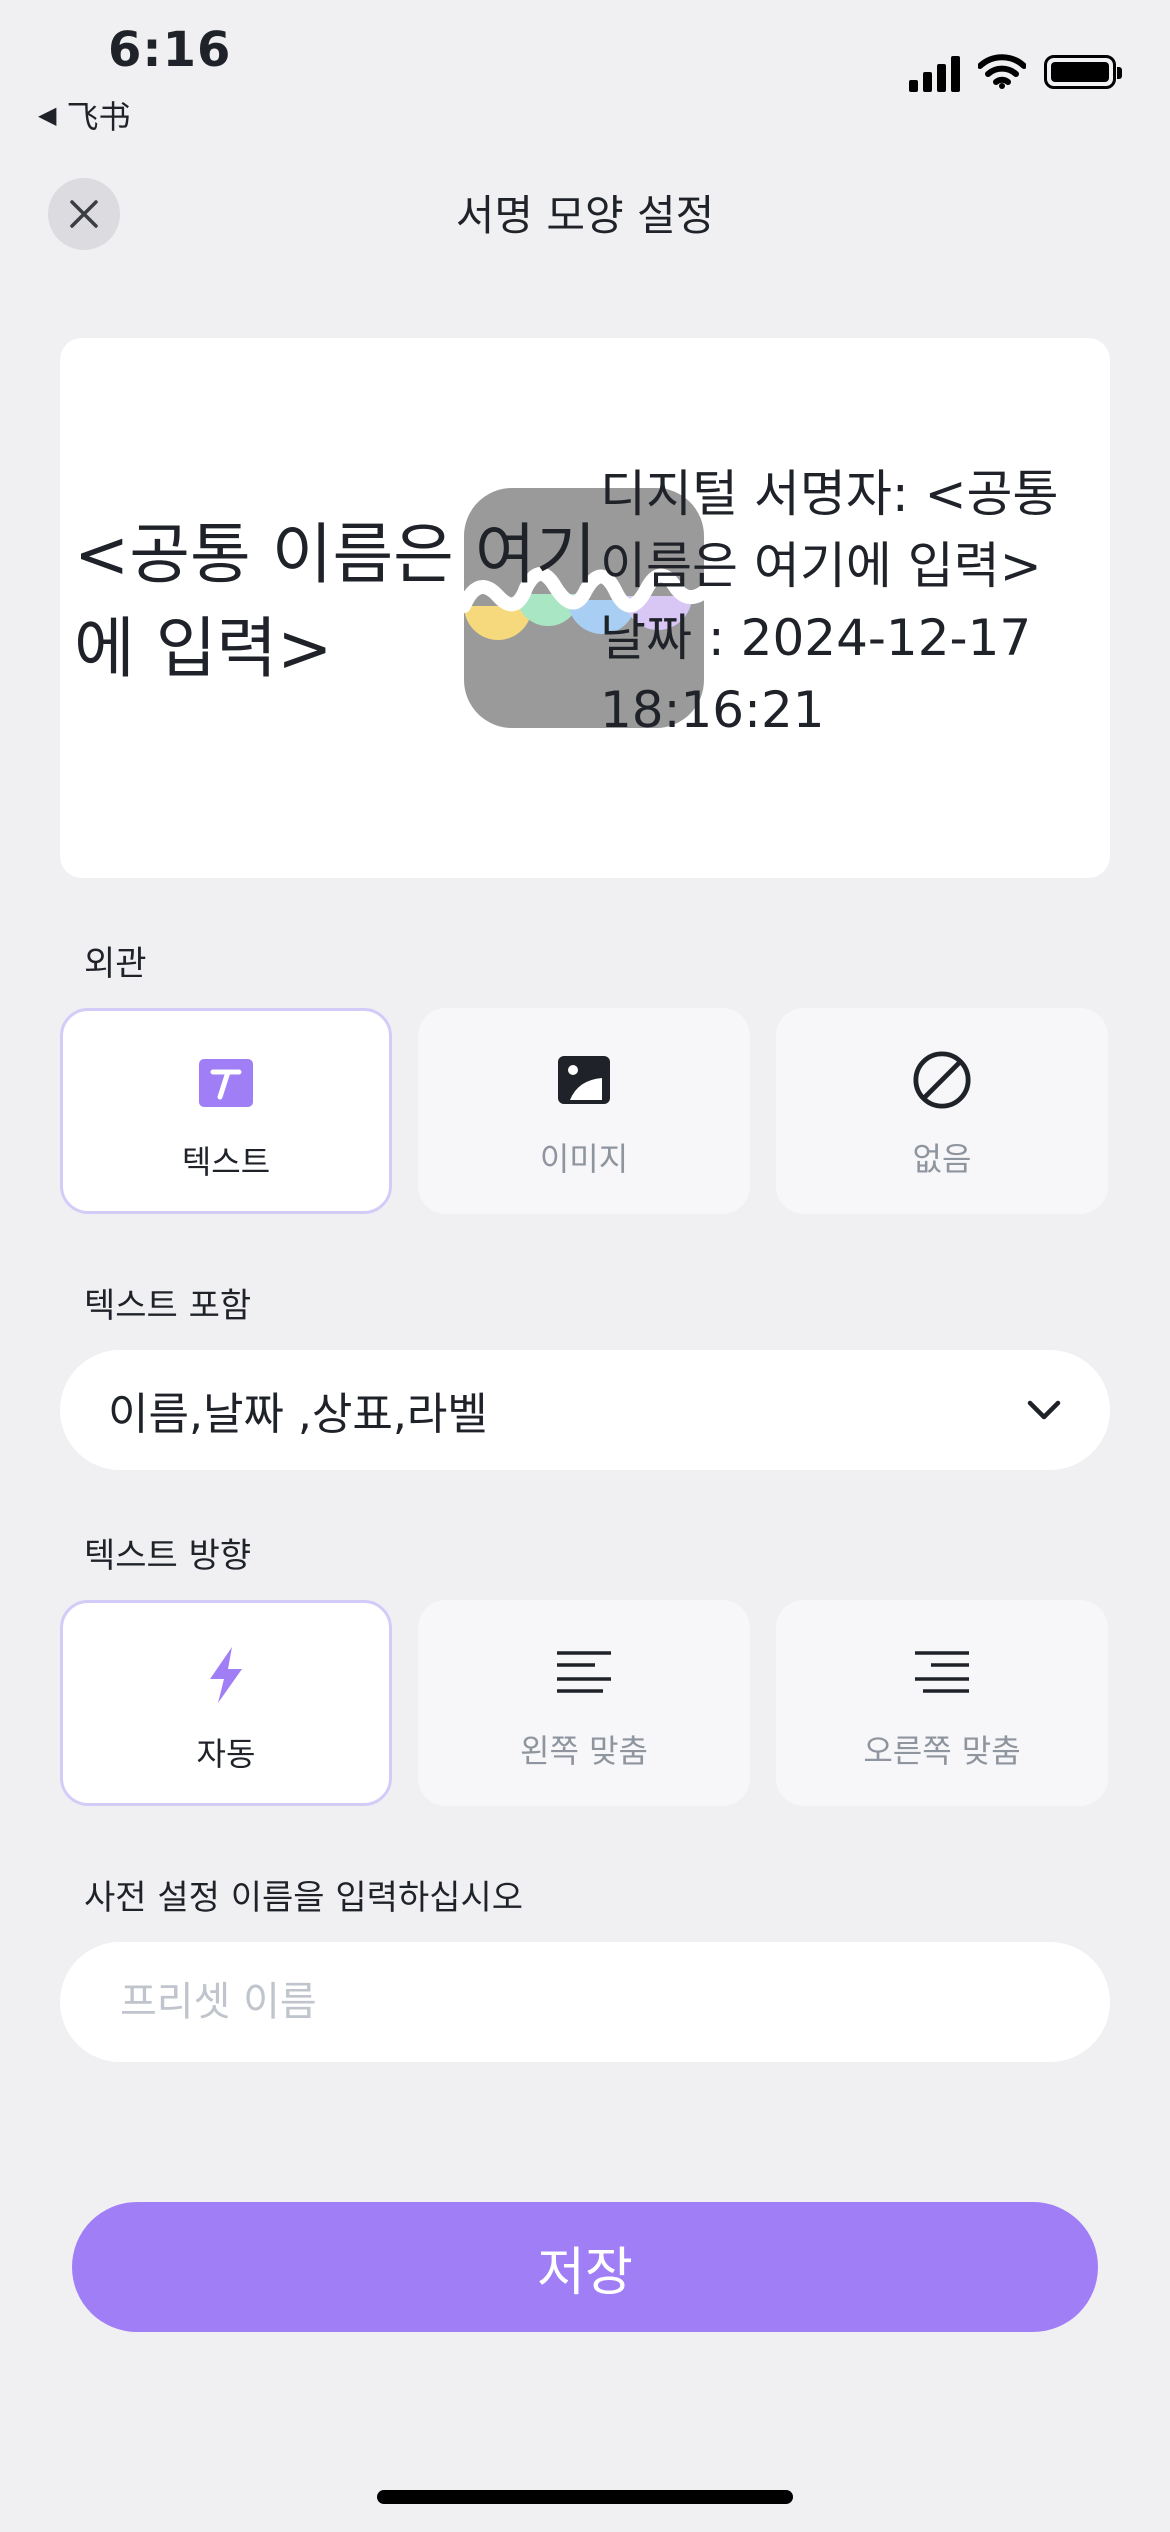 The image size is (1170, 2532). Describe the element at coordinates (584, 1159) in the screenshot. I see `appearance-option-label: 이미지` at that location.